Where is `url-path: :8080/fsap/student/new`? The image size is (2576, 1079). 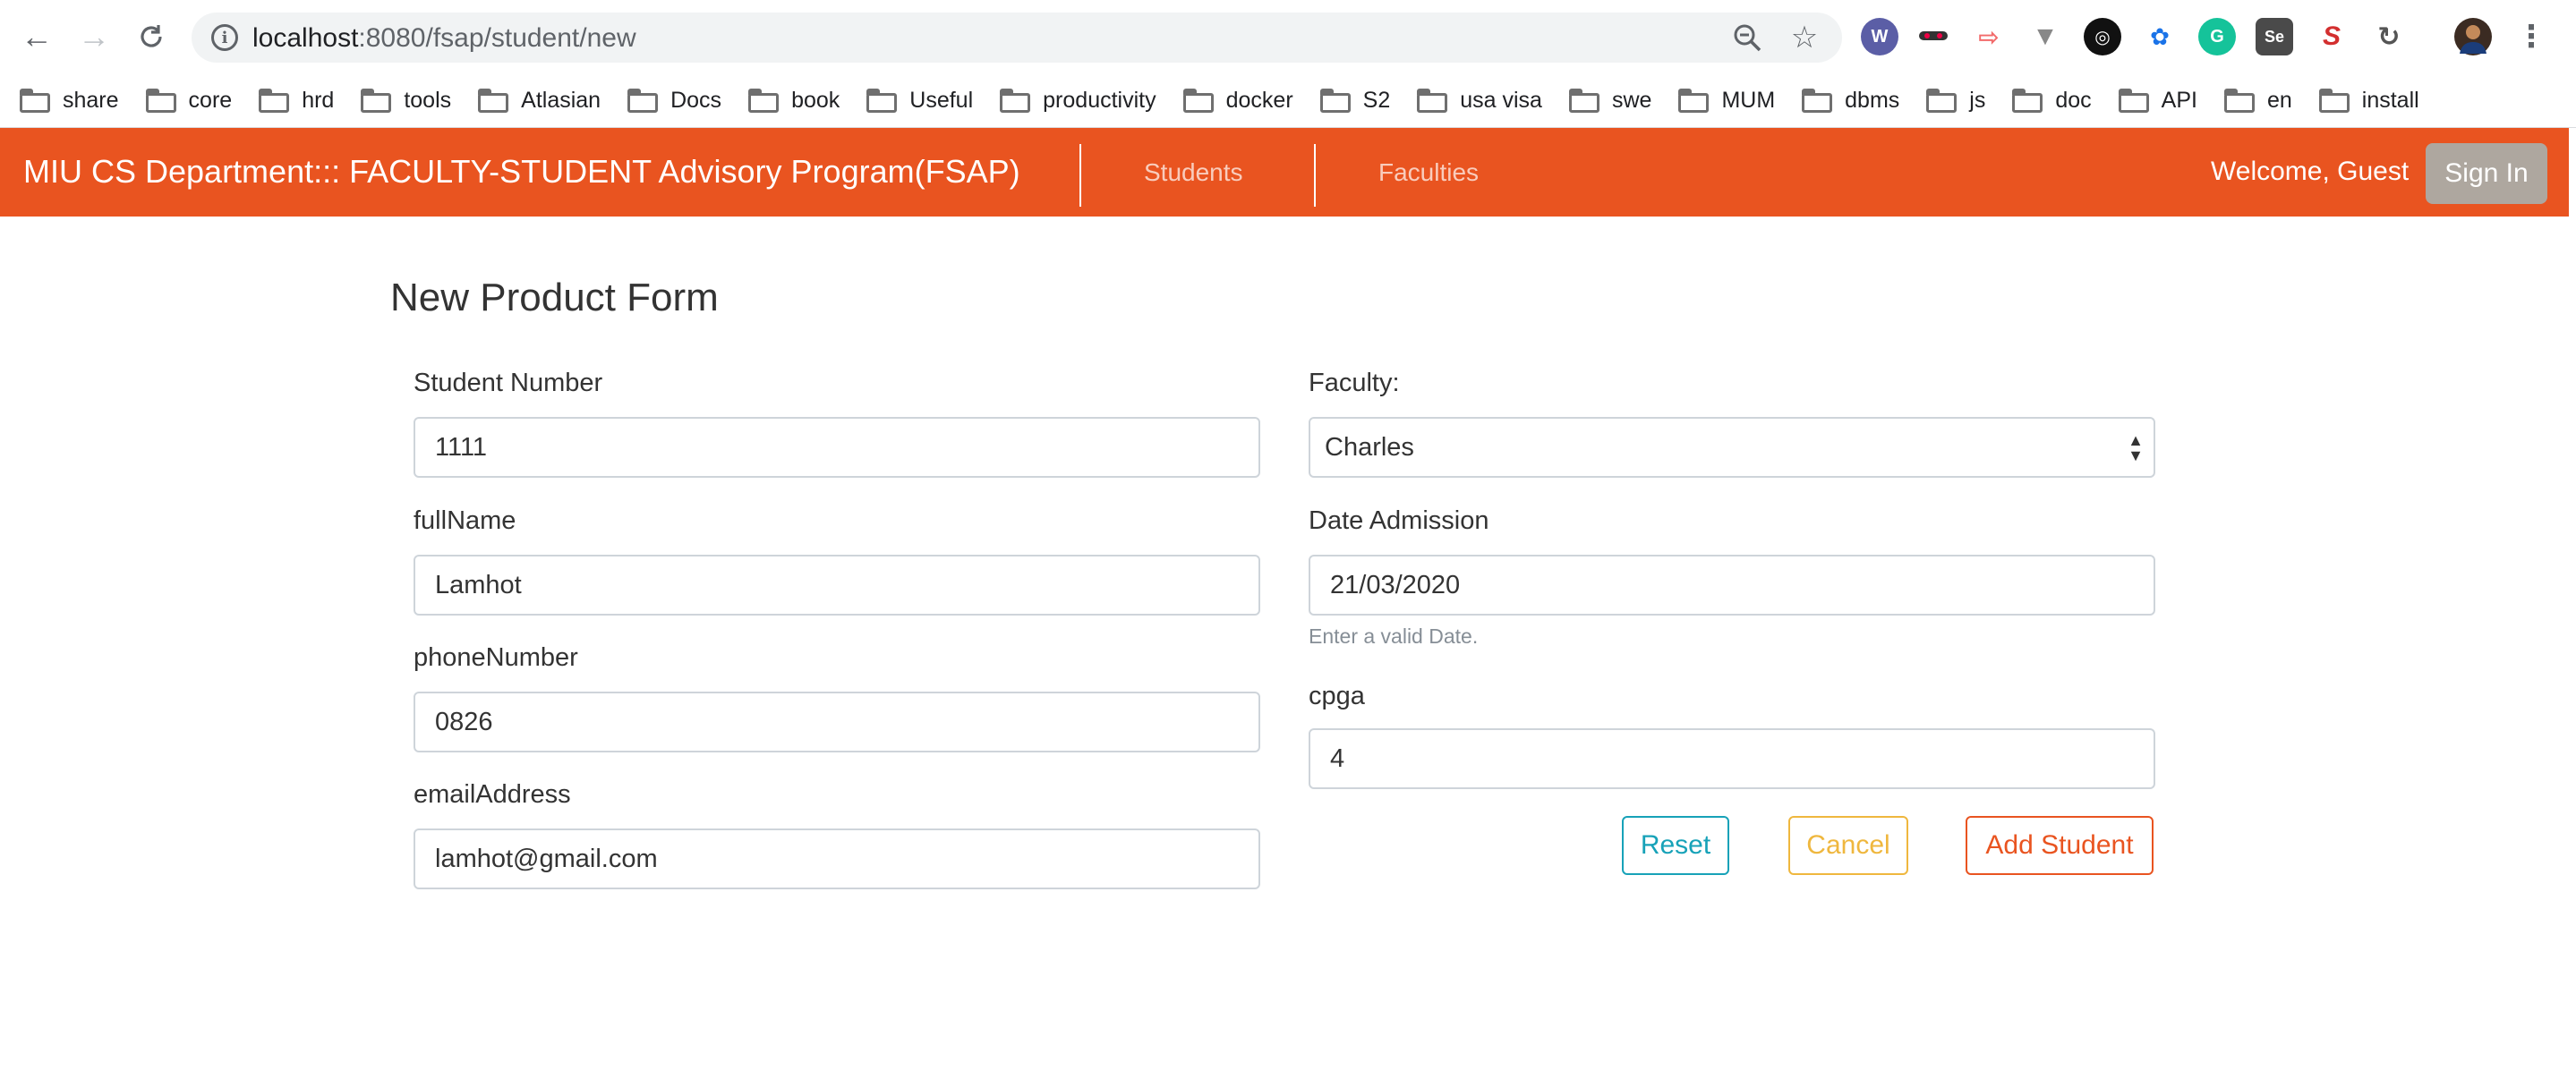
url-path: :8080/fsap/student/new is located at coordinates (497, 38).